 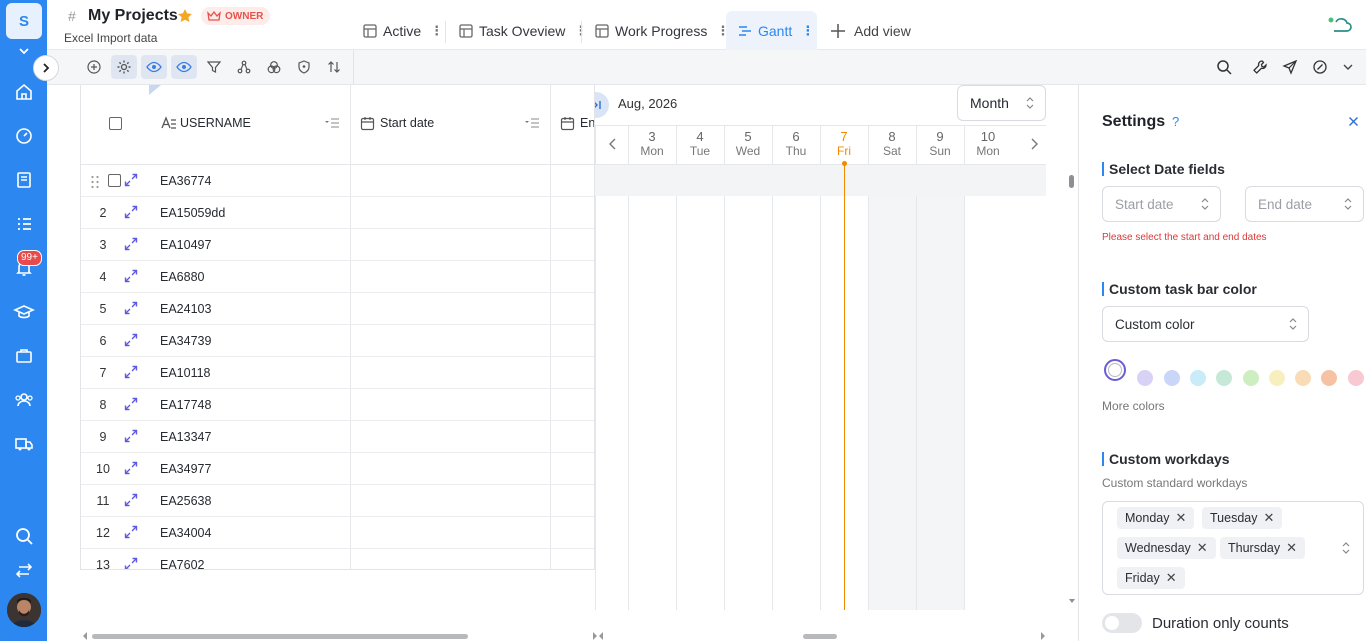 I want to click on bar-color-select: Custom color, so click(x=1205, y=324).